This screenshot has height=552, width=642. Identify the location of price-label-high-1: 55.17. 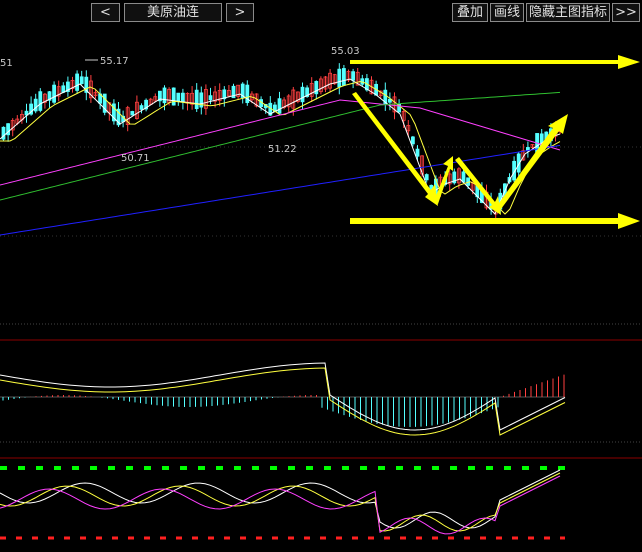
(114, 61).